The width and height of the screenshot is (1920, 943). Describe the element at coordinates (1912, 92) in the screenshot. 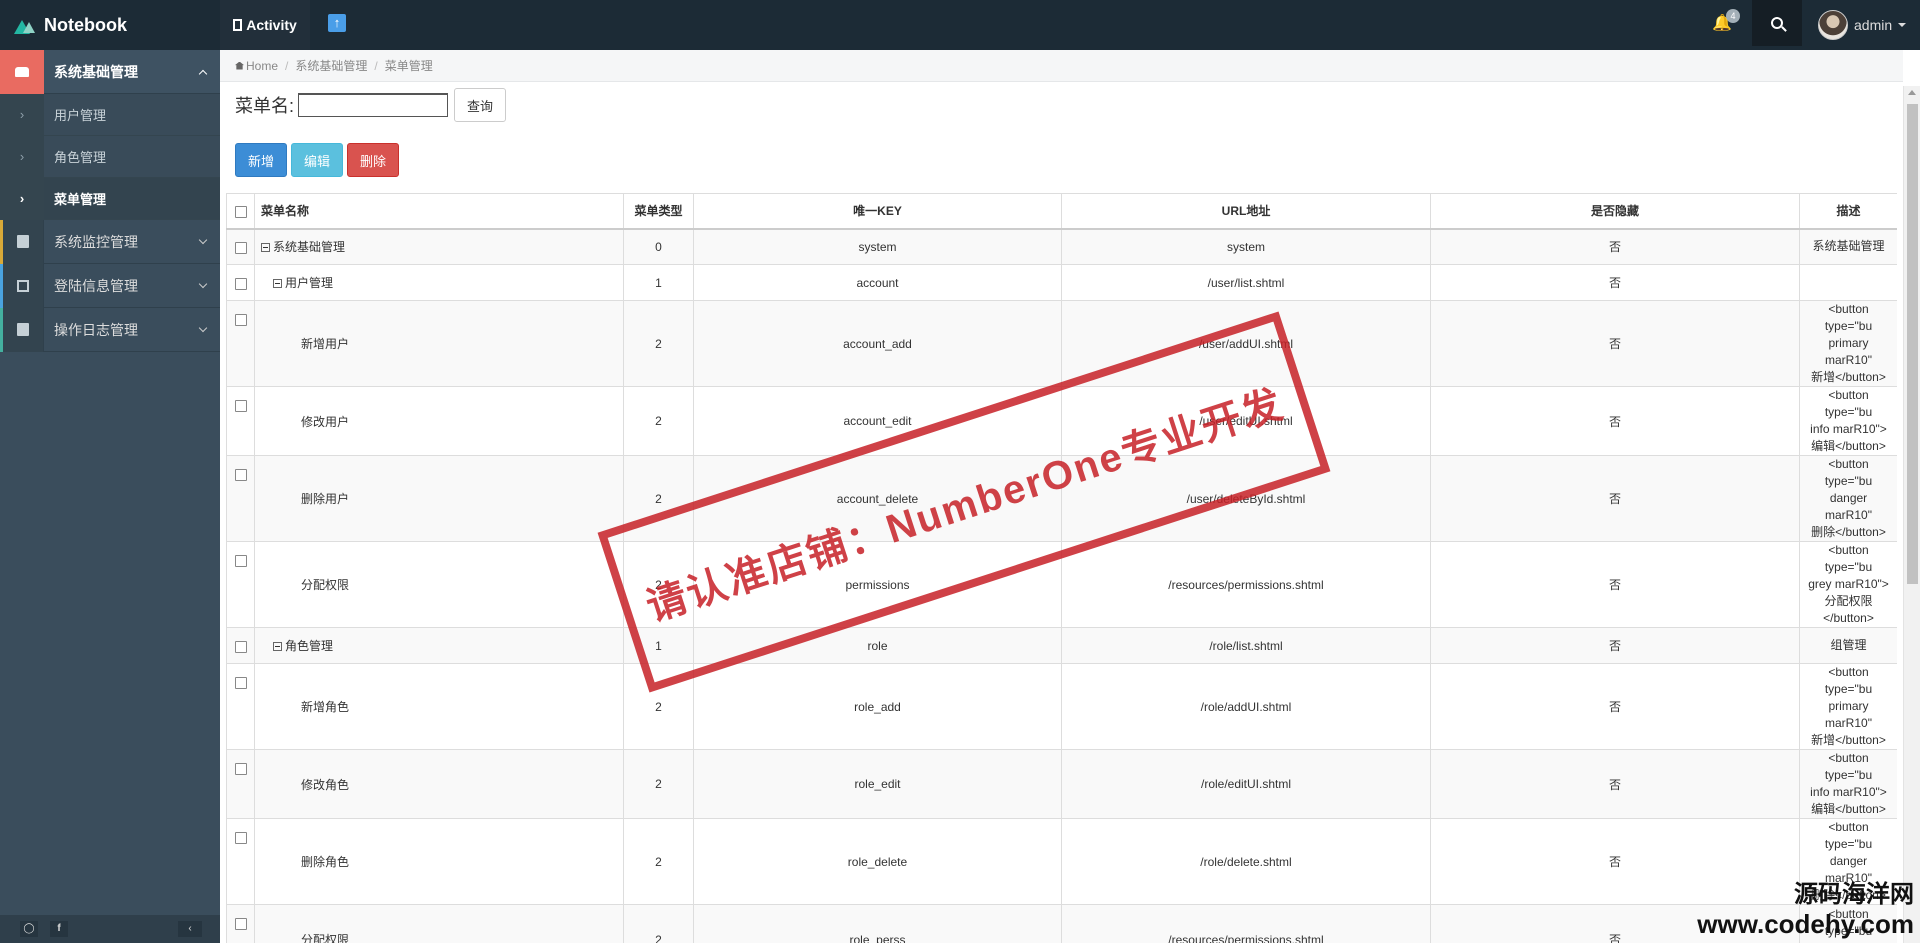

I see `scroll-up-icon` at that location.